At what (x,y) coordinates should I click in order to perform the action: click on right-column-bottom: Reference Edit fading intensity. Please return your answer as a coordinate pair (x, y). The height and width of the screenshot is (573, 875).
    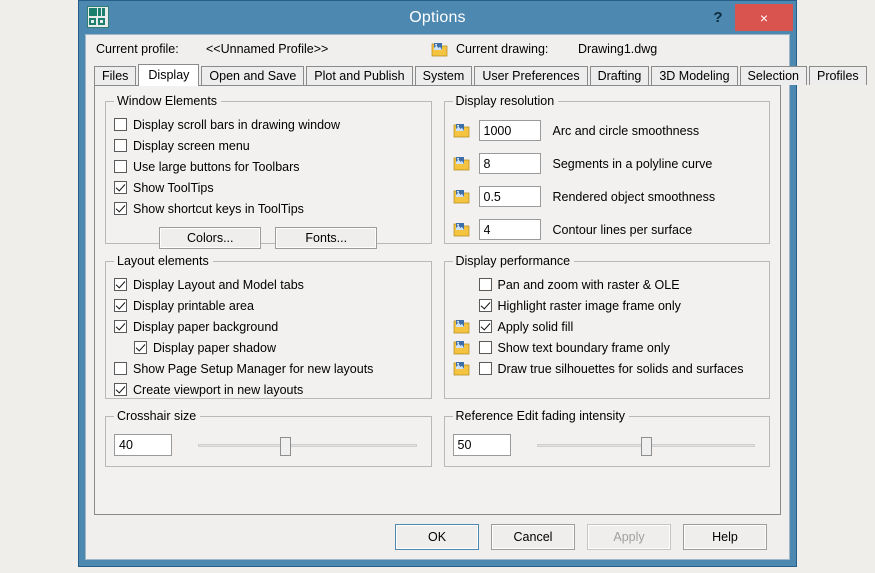
    Looking at the image, I should click on (606, 443).